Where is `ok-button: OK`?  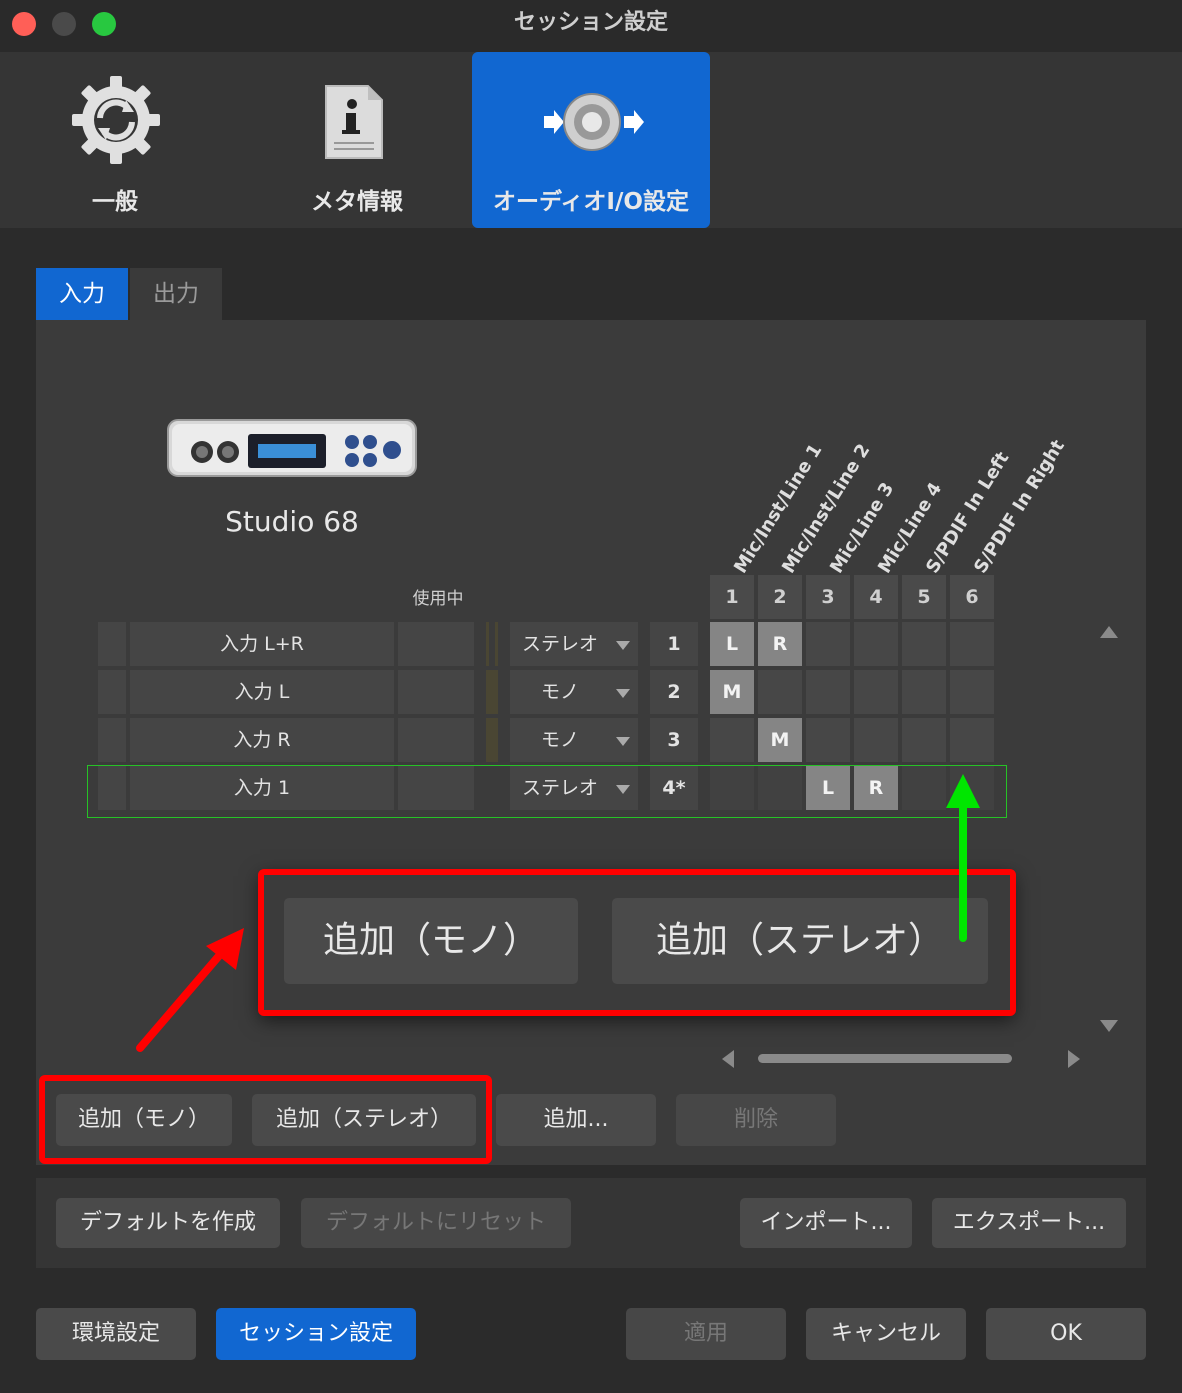 ok-button: OK is located at coordinates (1066, 1334).